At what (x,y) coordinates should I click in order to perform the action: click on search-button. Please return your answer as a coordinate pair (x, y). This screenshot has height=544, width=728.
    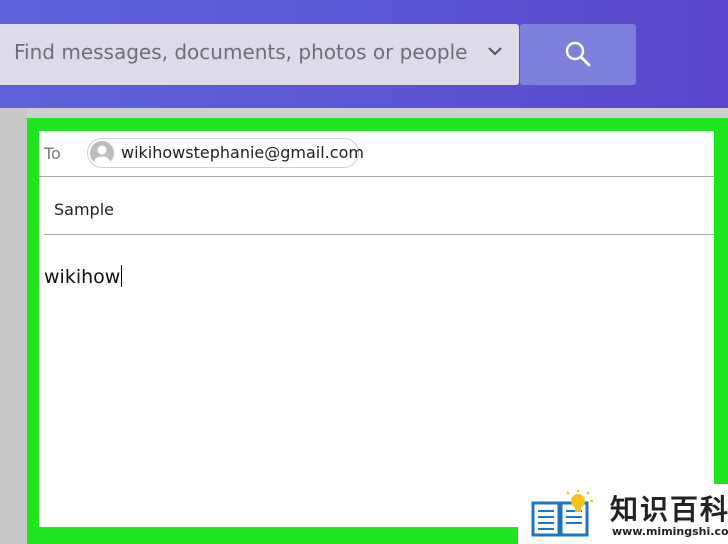
    Looking at the image, I should click on (578, 54).